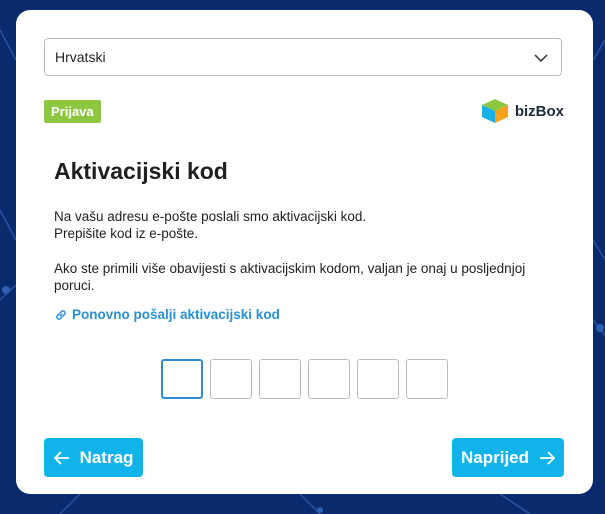  Describe the element at coordinates (106, 457) in the screenshot. I see `back-button-label: Natrag` at that location.